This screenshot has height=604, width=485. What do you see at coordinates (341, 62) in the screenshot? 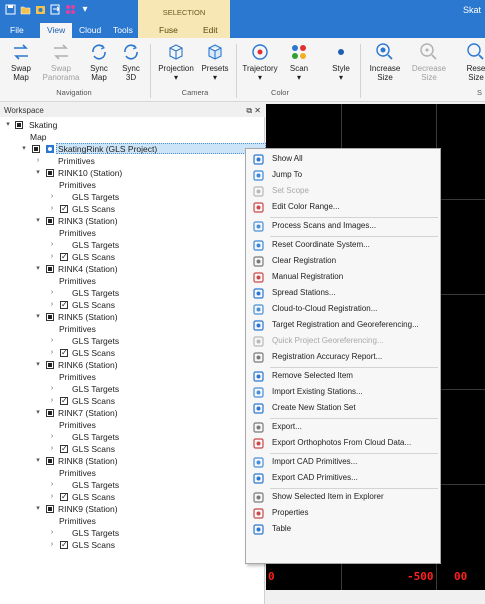
I see `style-button: Style ▾` at bounding box center [341, 62].